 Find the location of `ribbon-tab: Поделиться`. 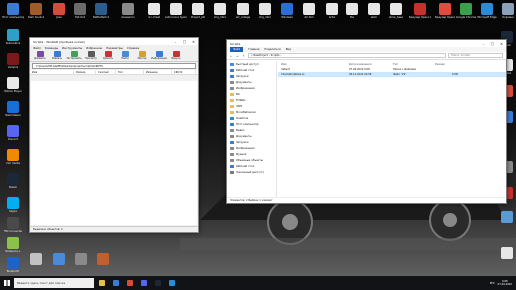

ribbon-tab: Поделиться is located at coordinates (272, 49).